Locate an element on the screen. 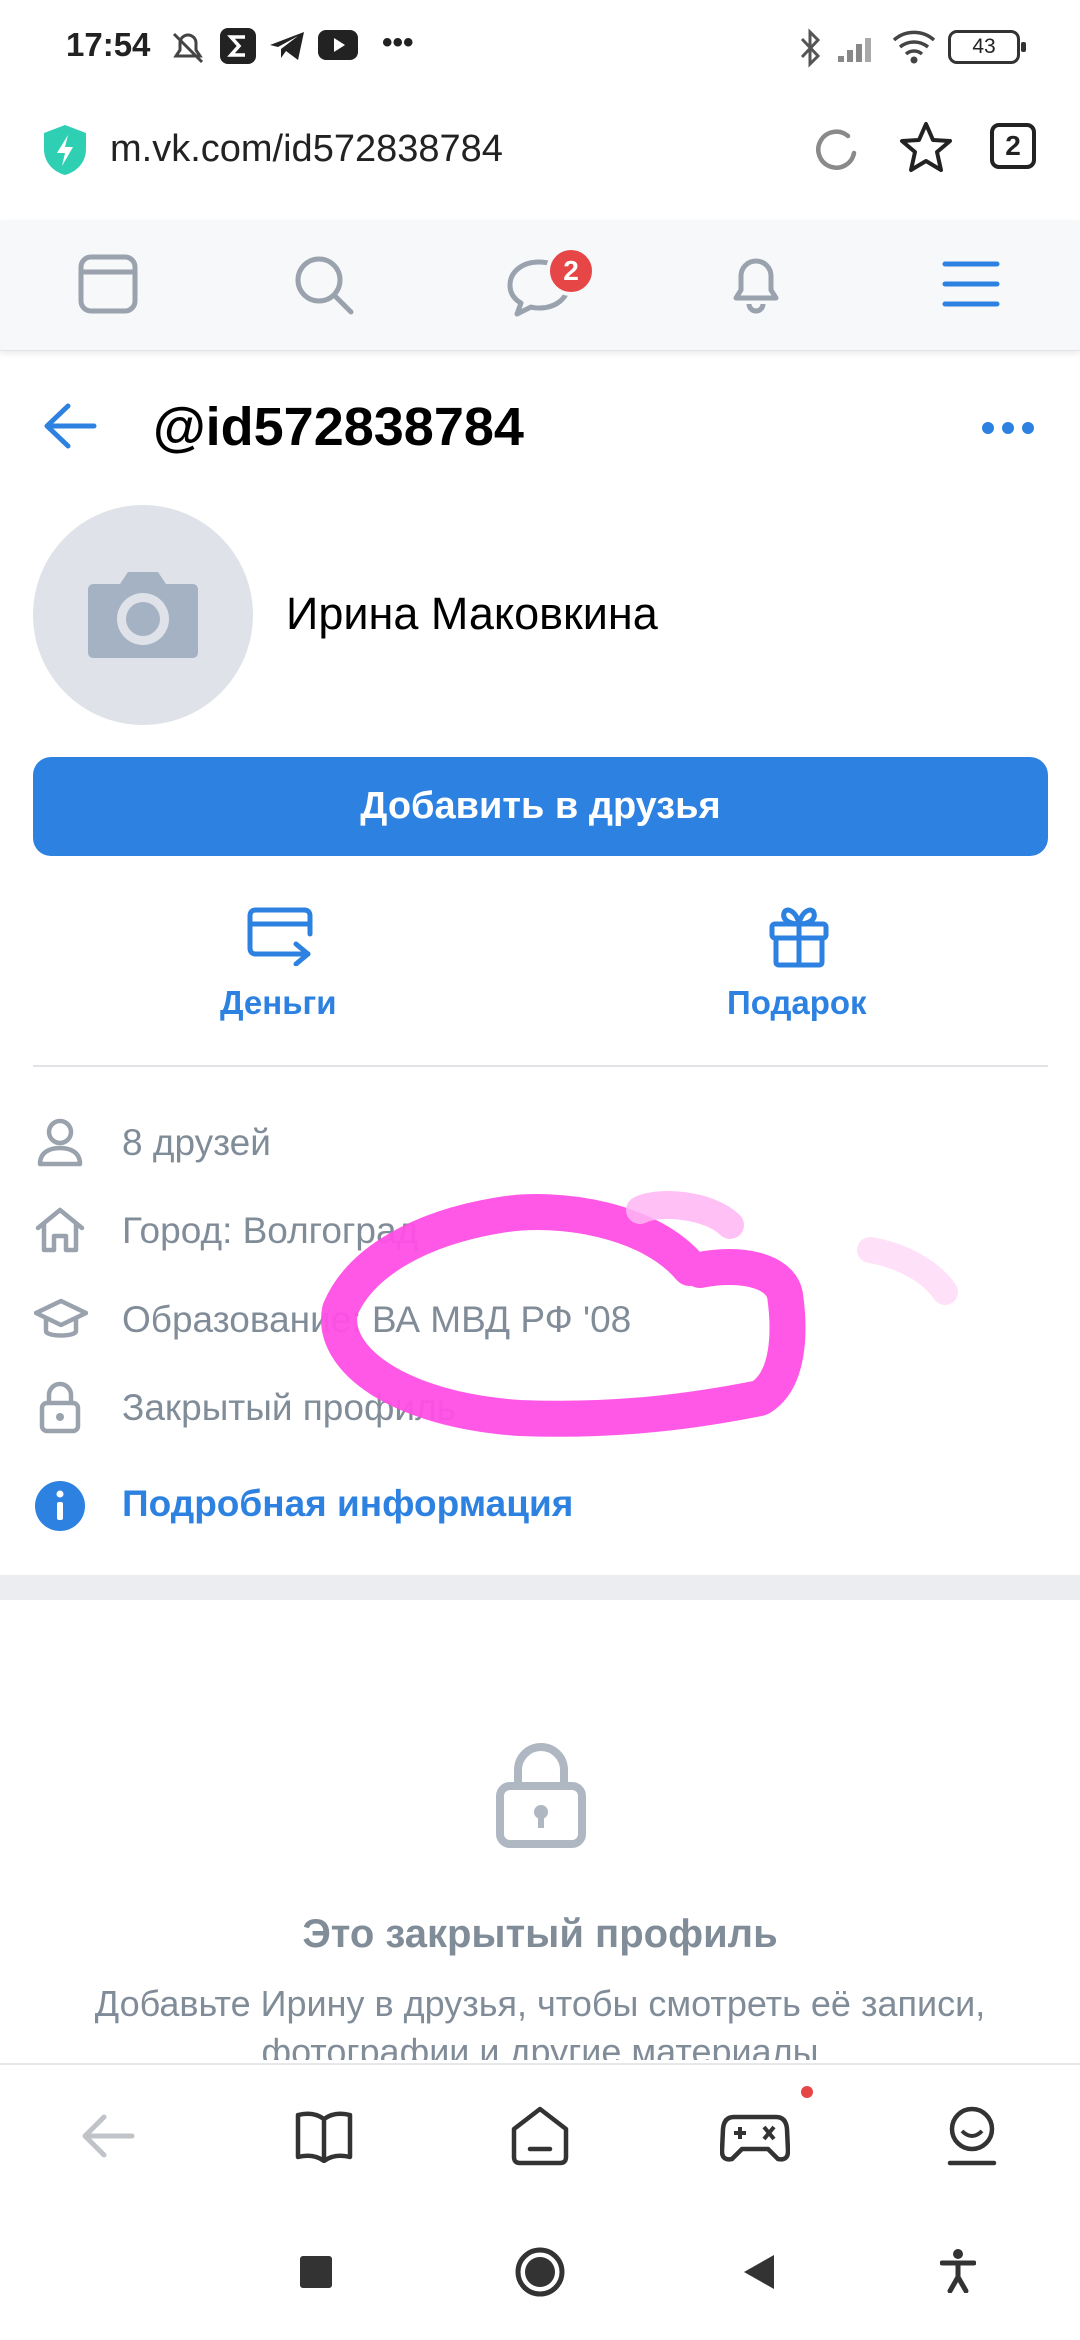  messages-badge: 2 is located at coordinates (571, 271).